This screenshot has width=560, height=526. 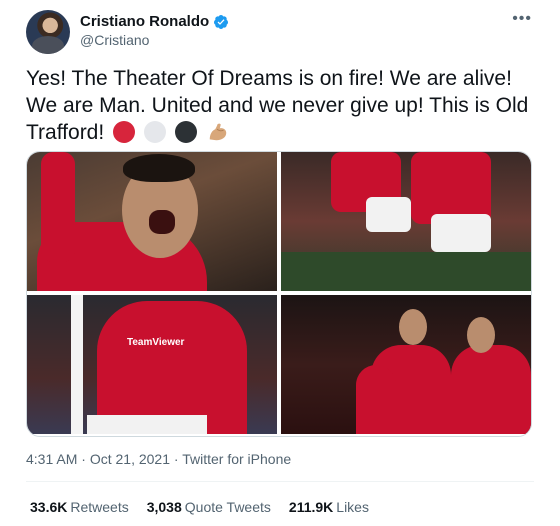 I want to click on divider, so click(x=280, y=481).